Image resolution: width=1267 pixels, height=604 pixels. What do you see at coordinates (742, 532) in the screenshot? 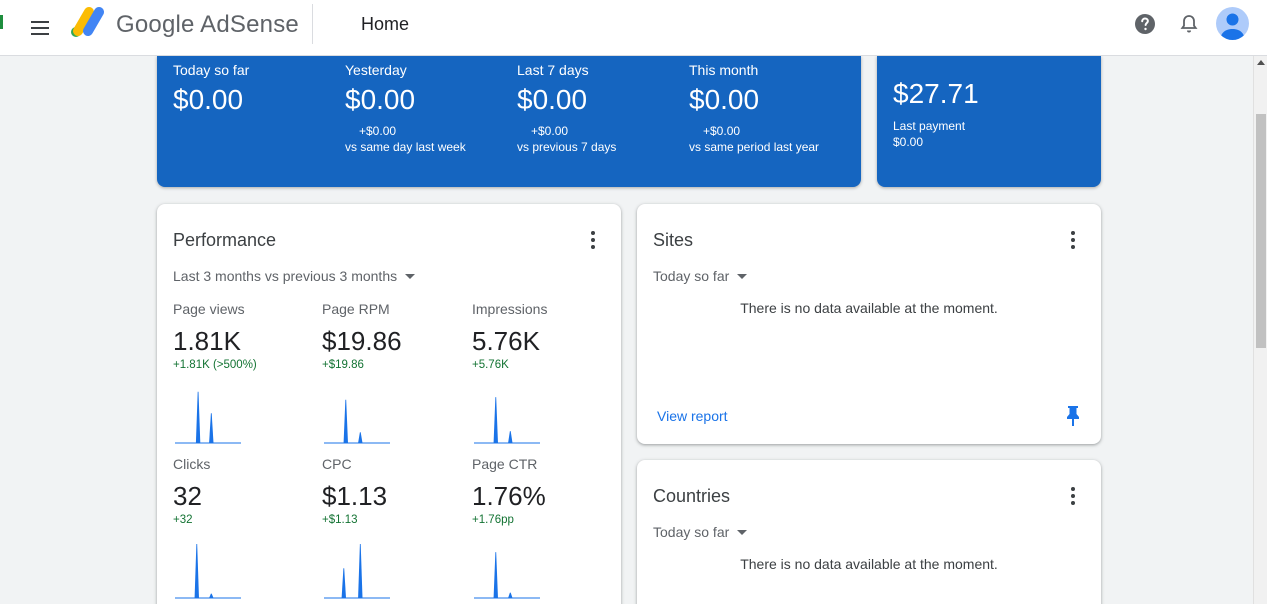
I see `dropdown-arrow-icon` at bounding box center [742, 532].